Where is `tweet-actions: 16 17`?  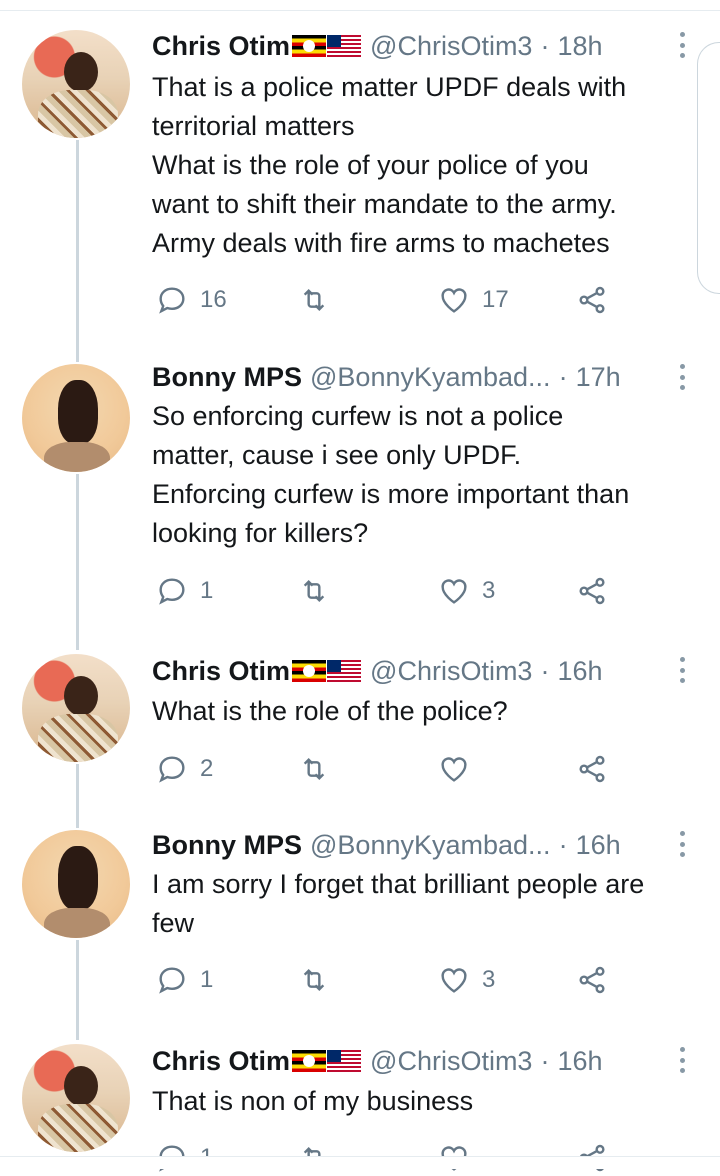 tweet-actions: 16 17 is located at coordinates (387, 300).